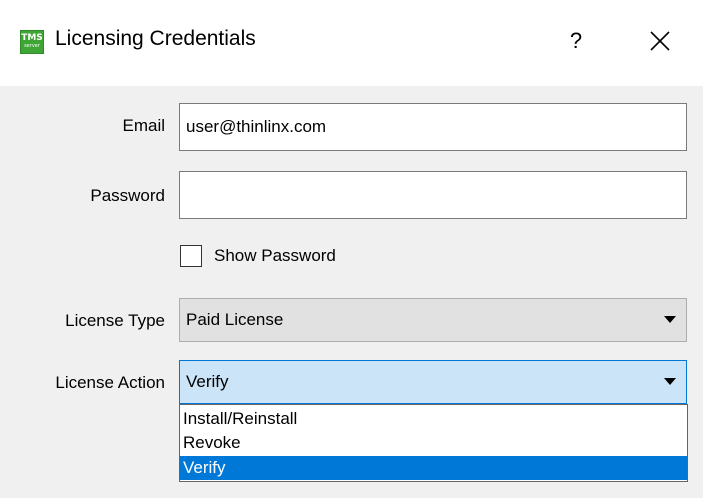 This screenshot has width=703, height=498. Describe the element at coordinates (433, 195) in the screenshot. I see `password-field` at that location.